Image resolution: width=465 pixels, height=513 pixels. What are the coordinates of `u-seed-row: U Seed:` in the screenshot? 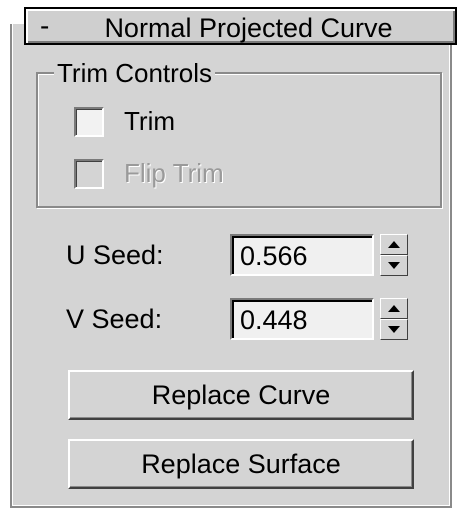 It's located at (237, 255).